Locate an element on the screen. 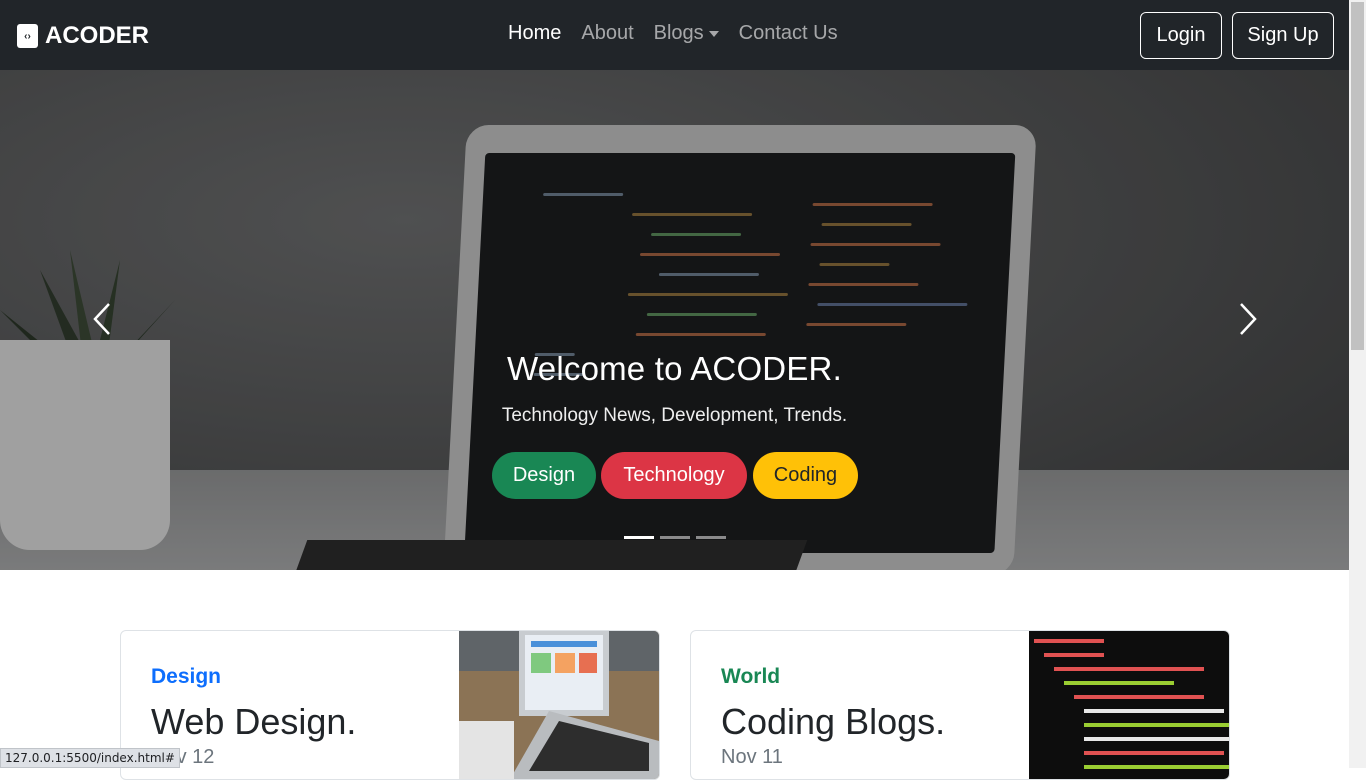  nav-home: Home is located at coordinates (534, 33).